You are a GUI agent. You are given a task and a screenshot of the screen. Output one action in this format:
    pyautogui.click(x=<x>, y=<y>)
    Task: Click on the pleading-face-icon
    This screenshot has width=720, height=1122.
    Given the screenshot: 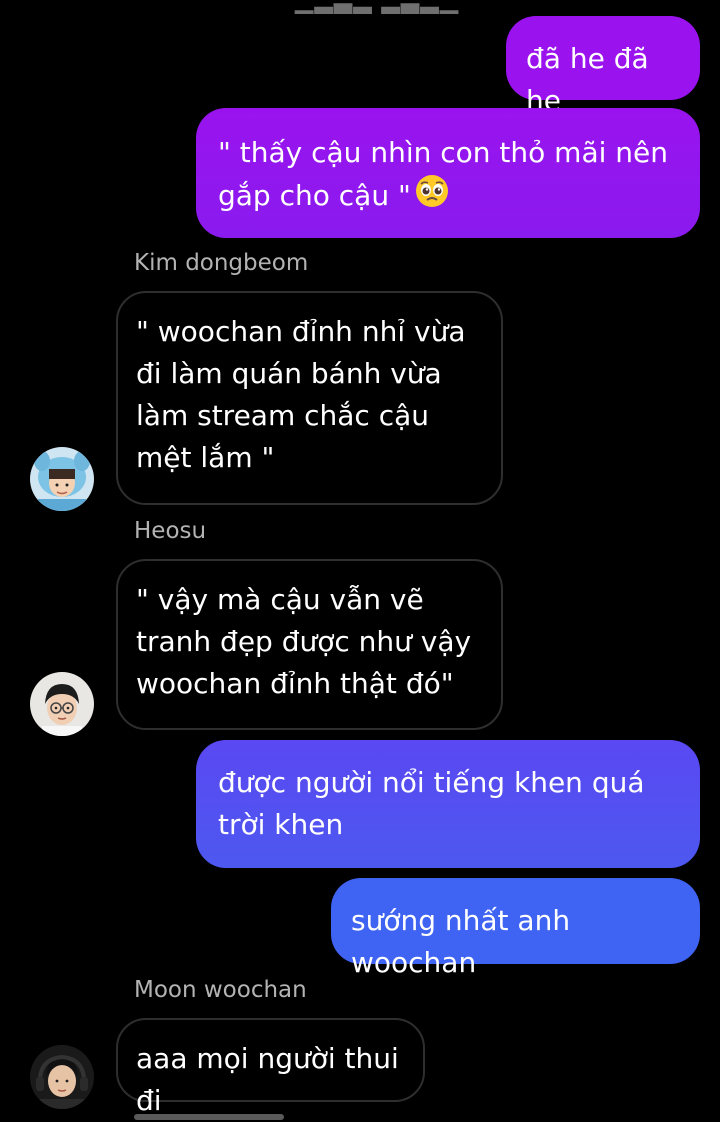 What is the action you would take?
    pyautogui.click(x=432, y=197)
    